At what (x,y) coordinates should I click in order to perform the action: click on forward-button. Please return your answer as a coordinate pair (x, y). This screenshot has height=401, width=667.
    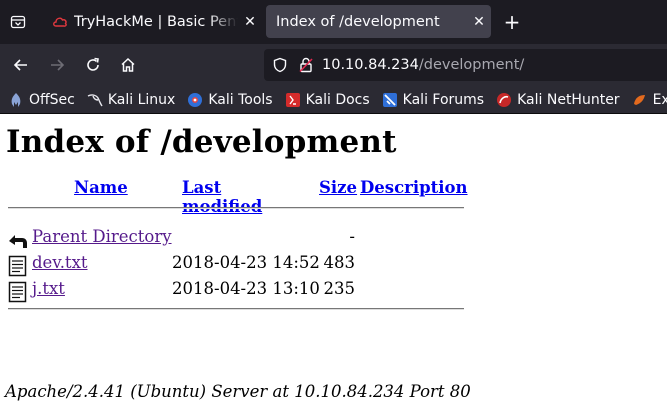
    Looking at the image, I should click on (57, 65).